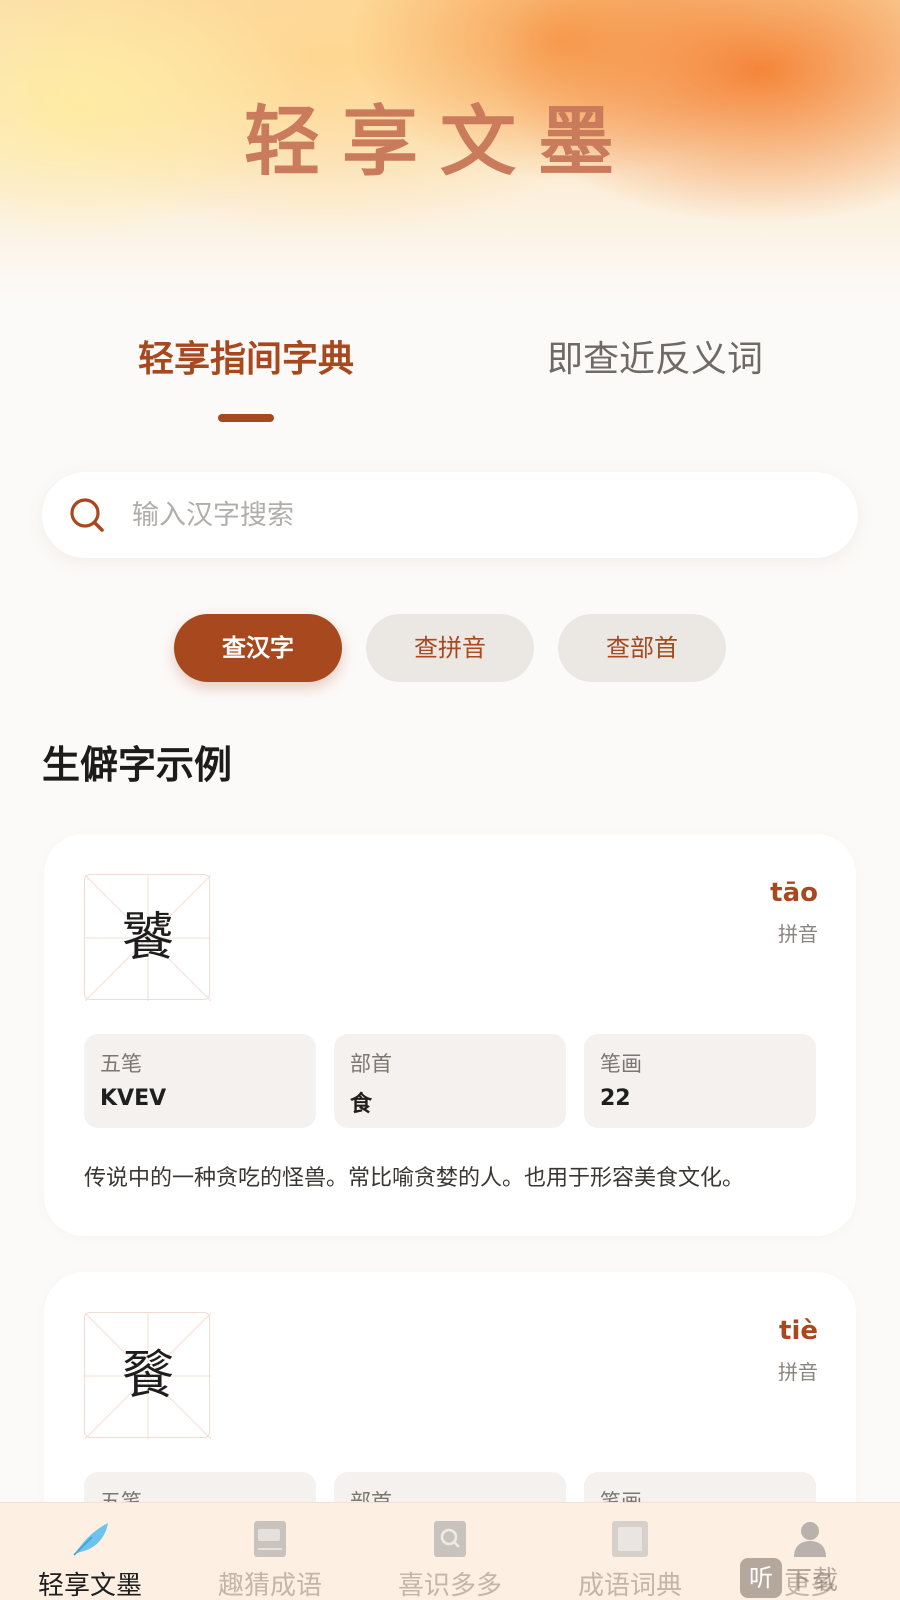 The height and width of the screenshot is (1600, 900). Describe the element at coordinates (794, 893) in the screenshot. I see `pinyin-value: tāo` at that location.